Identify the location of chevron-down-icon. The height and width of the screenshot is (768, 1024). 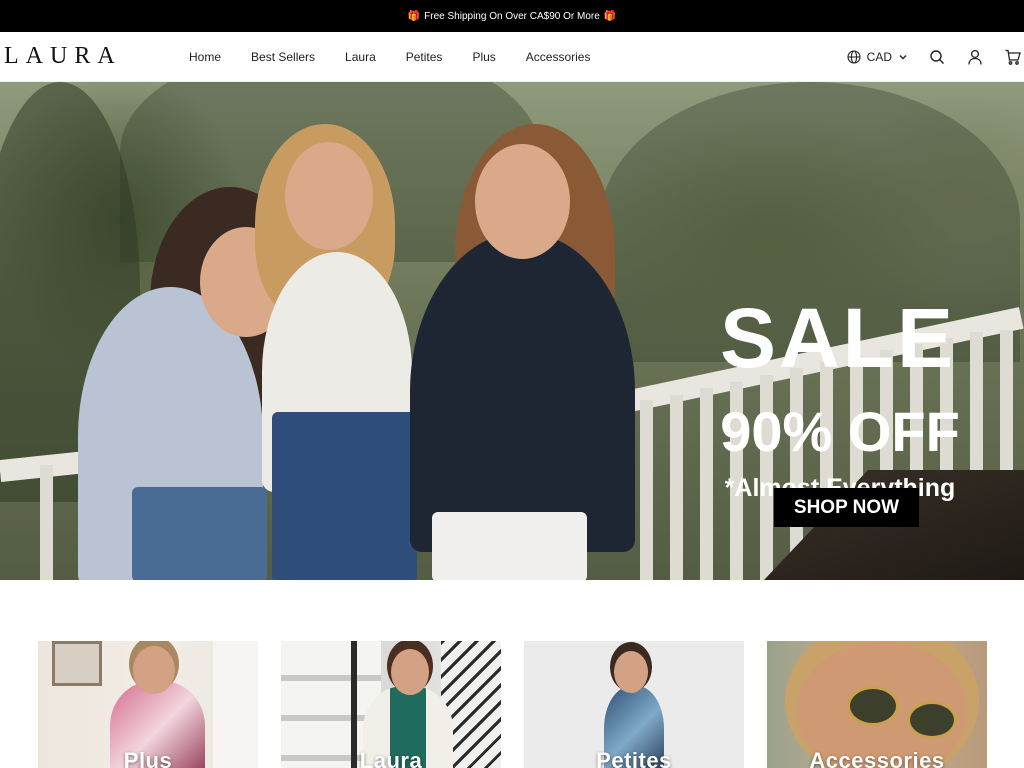
(903, 57).